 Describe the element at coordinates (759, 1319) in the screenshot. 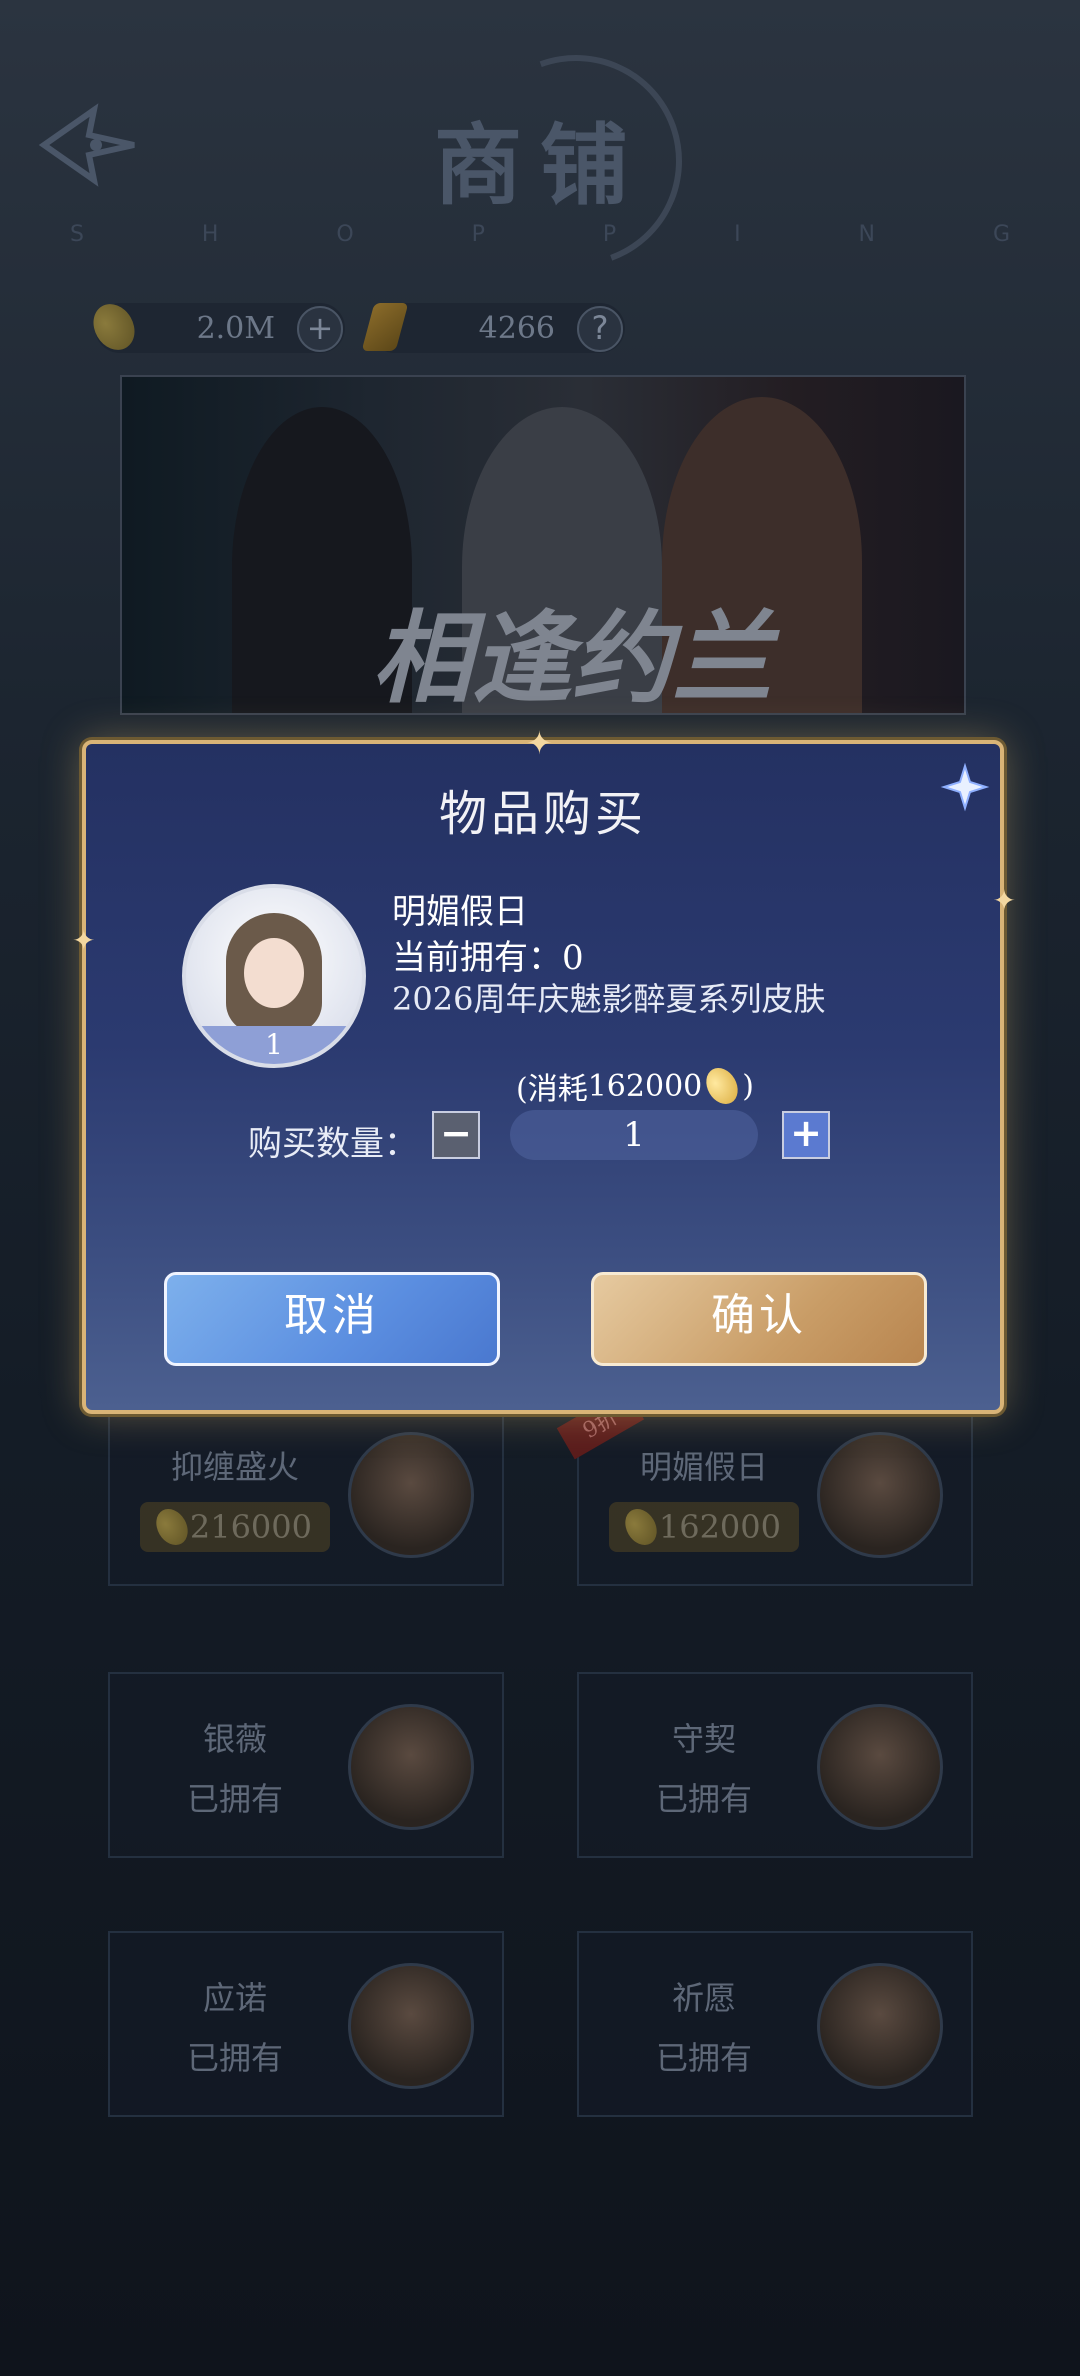

I see `confirm-button: 确认` at that location.